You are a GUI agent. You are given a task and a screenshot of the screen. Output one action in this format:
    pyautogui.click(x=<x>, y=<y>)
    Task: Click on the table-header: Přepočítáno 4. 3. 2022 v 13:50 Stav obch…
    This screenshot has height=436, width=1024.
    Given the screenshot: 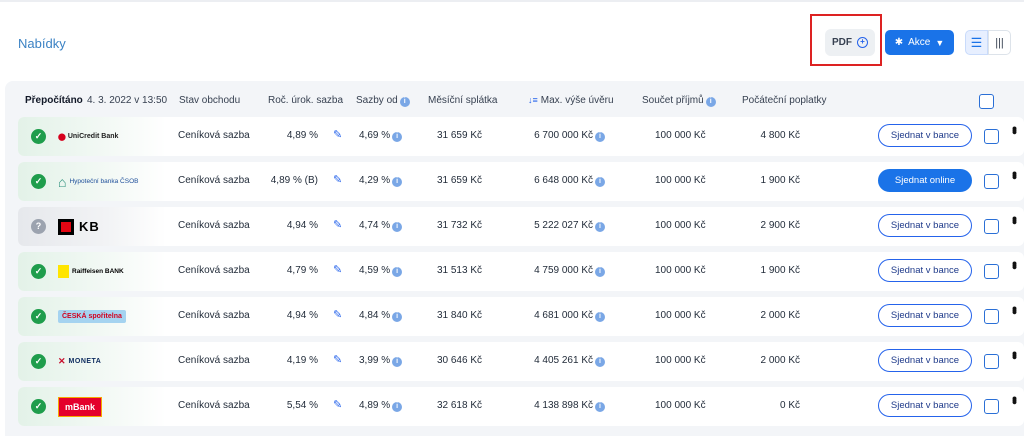 What is the action you would take?
    pyautogui.click(x=514, y=99)
    